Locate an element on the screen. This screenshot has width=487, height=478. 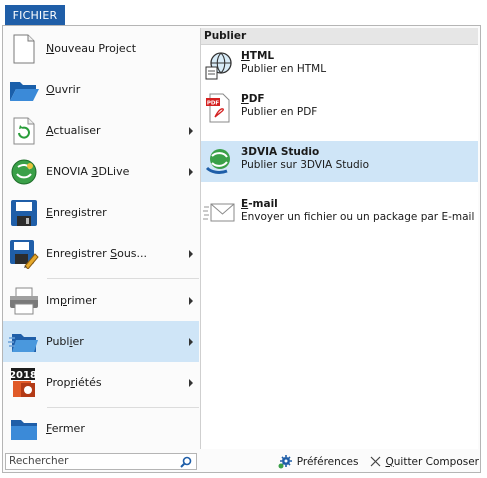
quit-composer-button: Quitter Composer is located at coordinates (424, 462).